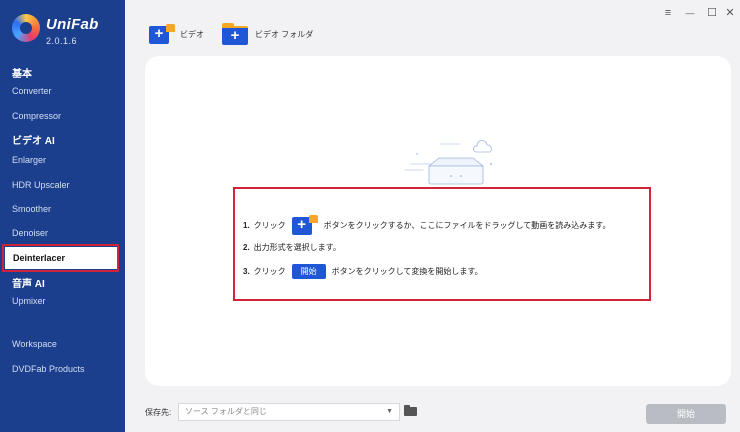 This screenshot has height=432, width=740. Describe the element at coordinates (246, 271) in the screenshot. I see `step-3-number: 3.` at that location.